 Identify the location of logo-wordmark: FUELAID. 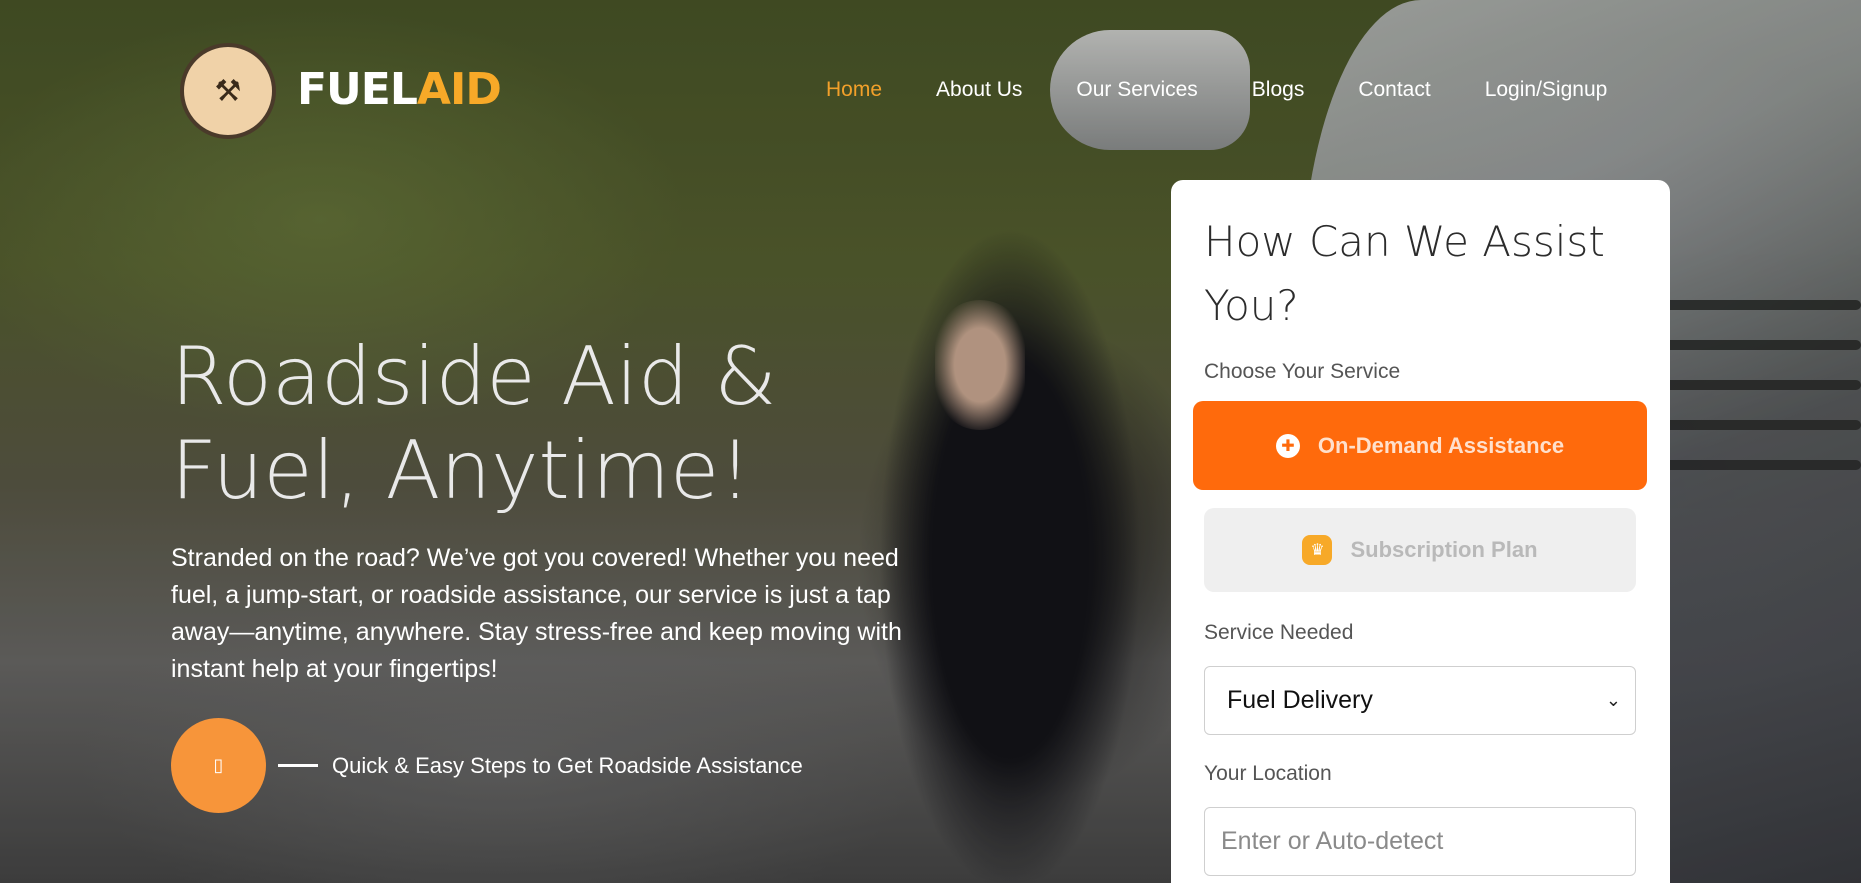
(399, 89).